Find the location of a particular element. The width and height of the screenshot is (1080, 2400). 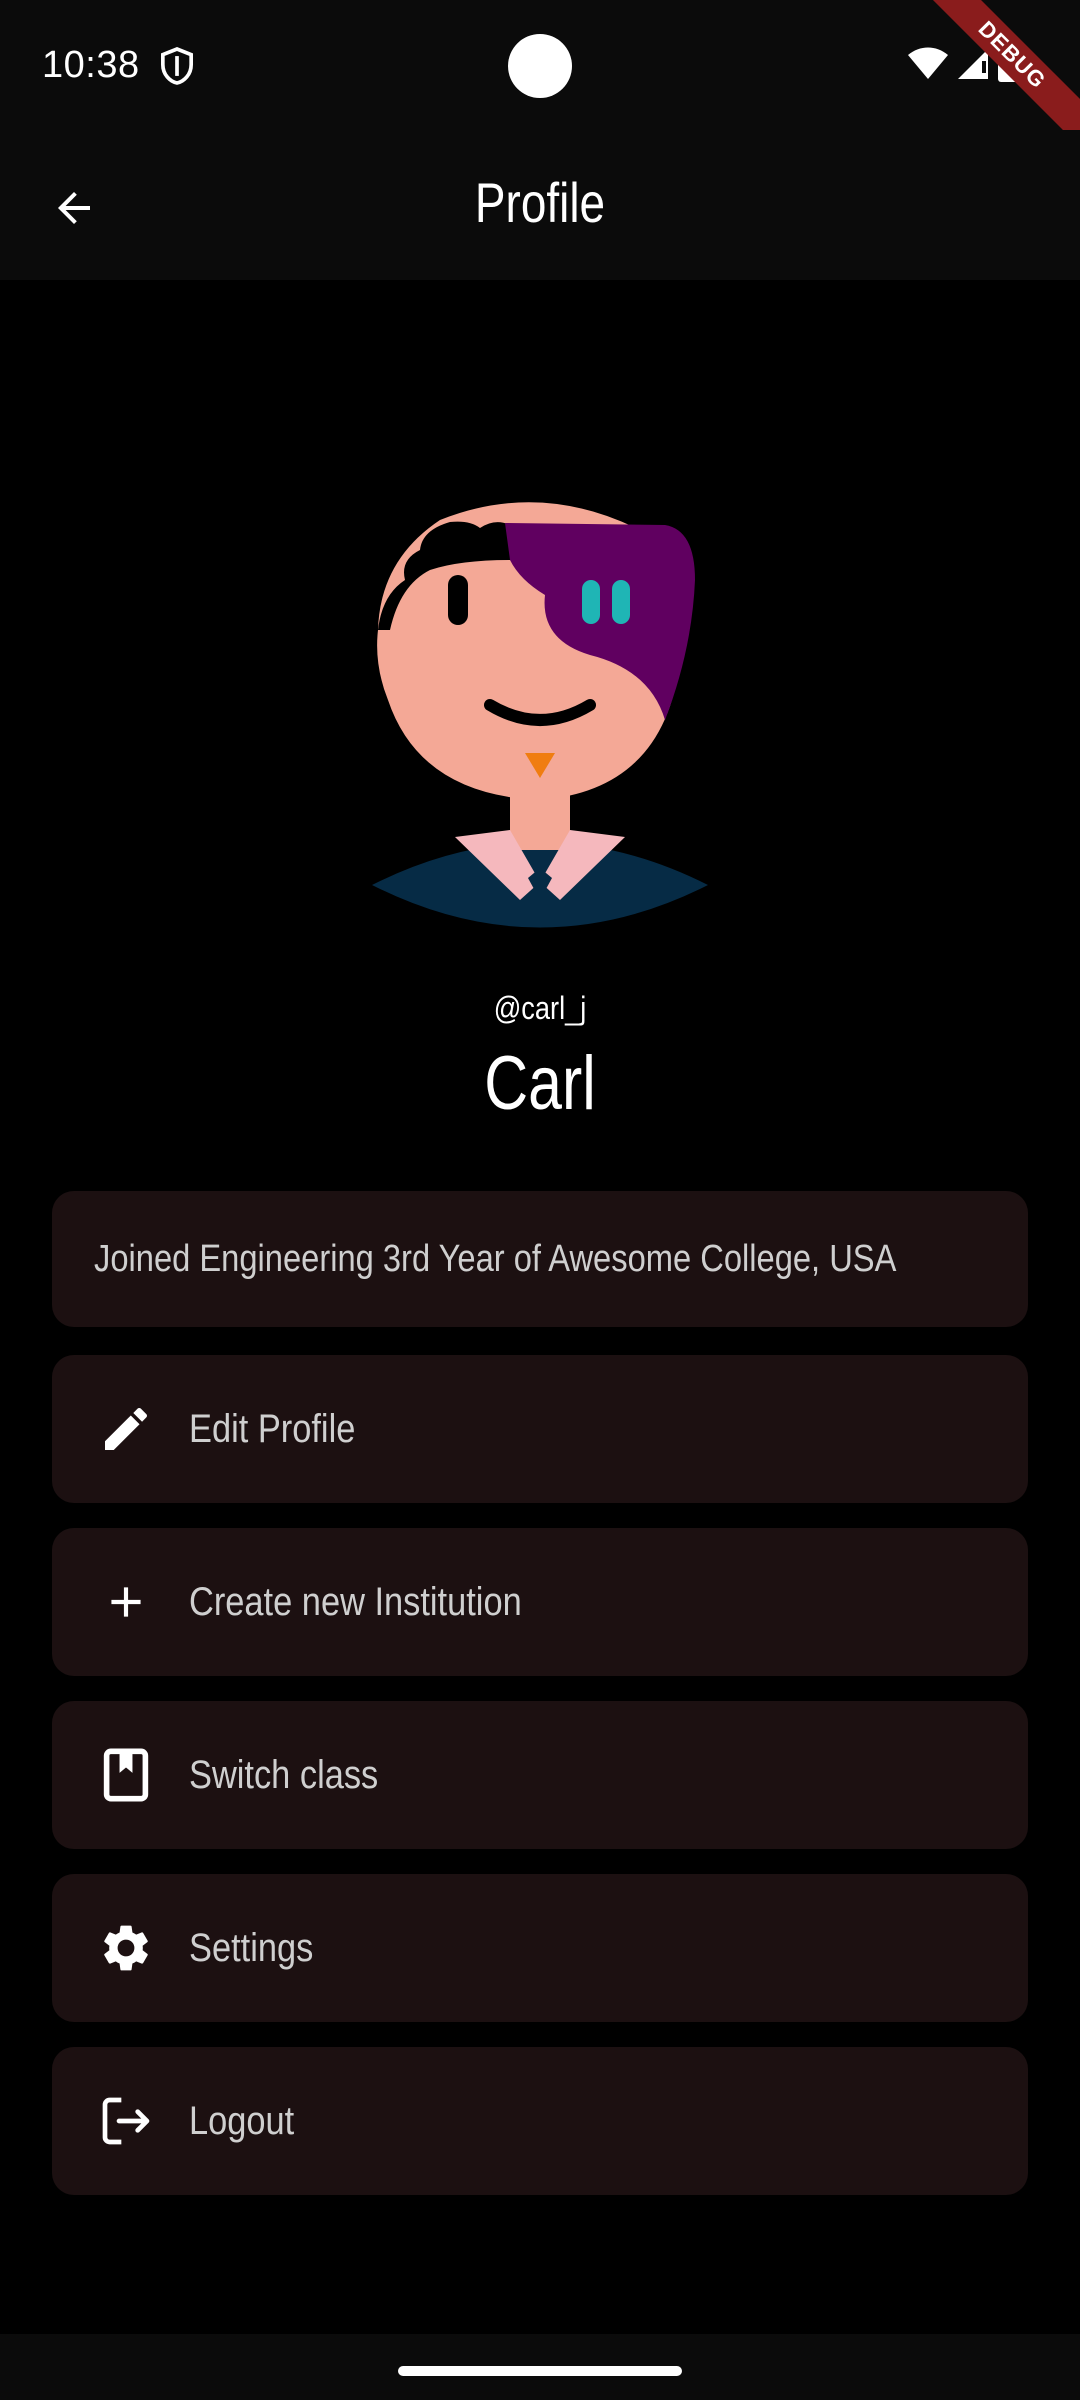

create-institution-button: Create new Institution is located at coordinates (540, 1602).